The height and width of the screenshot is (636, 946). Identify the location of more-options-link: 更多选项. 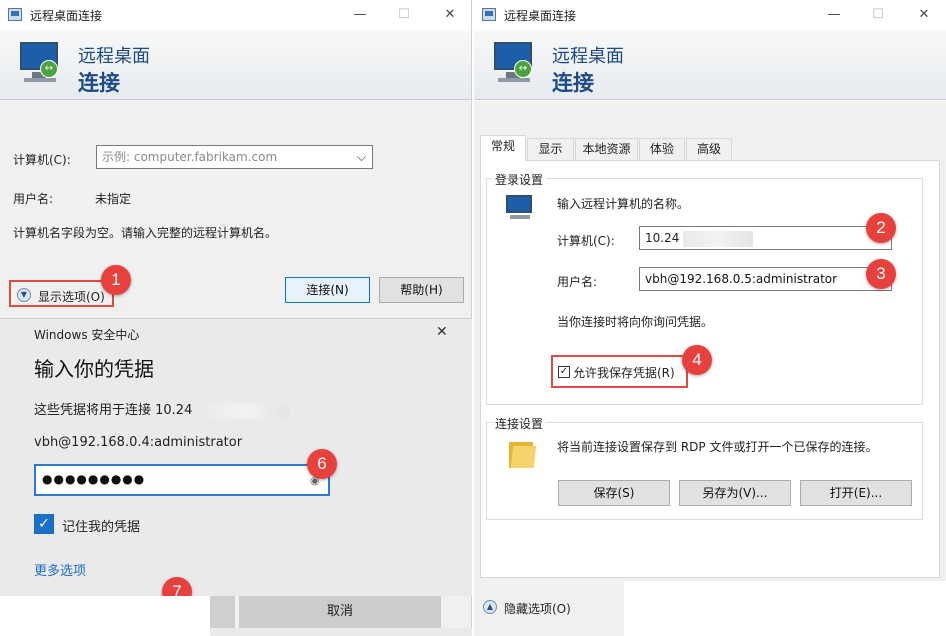
(60, 569).